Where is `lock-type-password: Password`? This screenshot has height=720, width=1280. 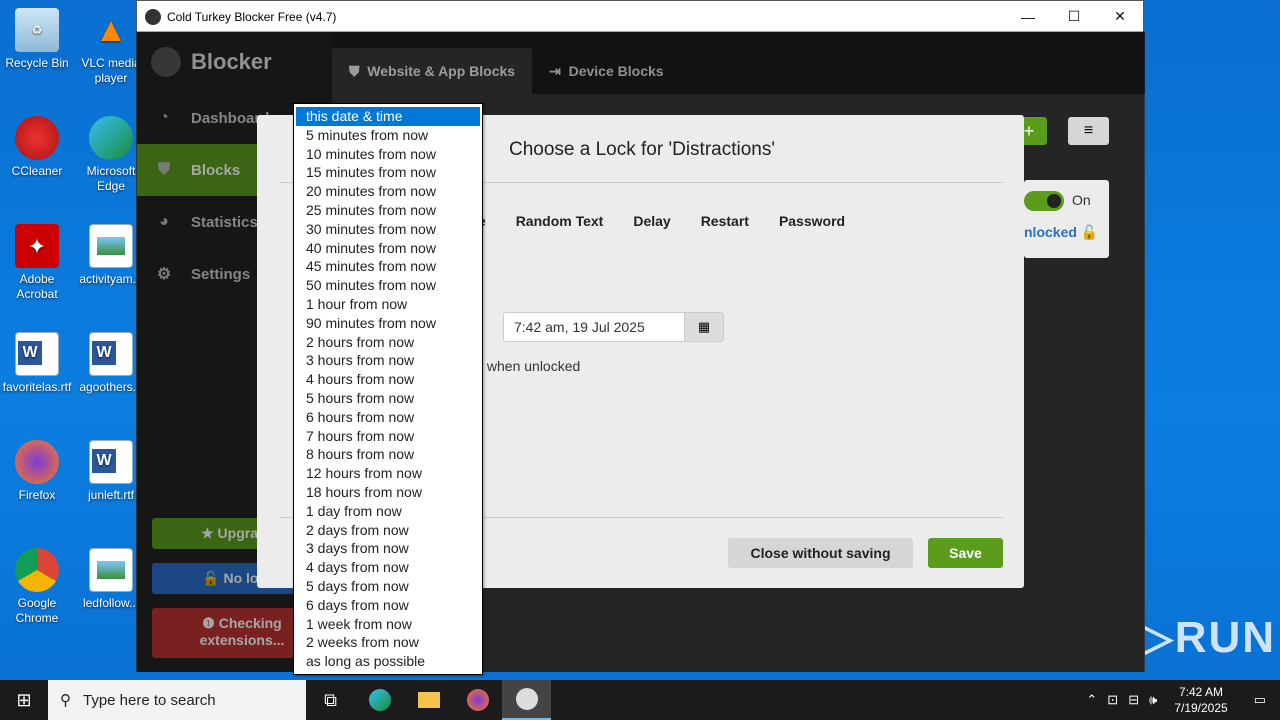
lock-type-password: Password is located at coordinates (812, 221).